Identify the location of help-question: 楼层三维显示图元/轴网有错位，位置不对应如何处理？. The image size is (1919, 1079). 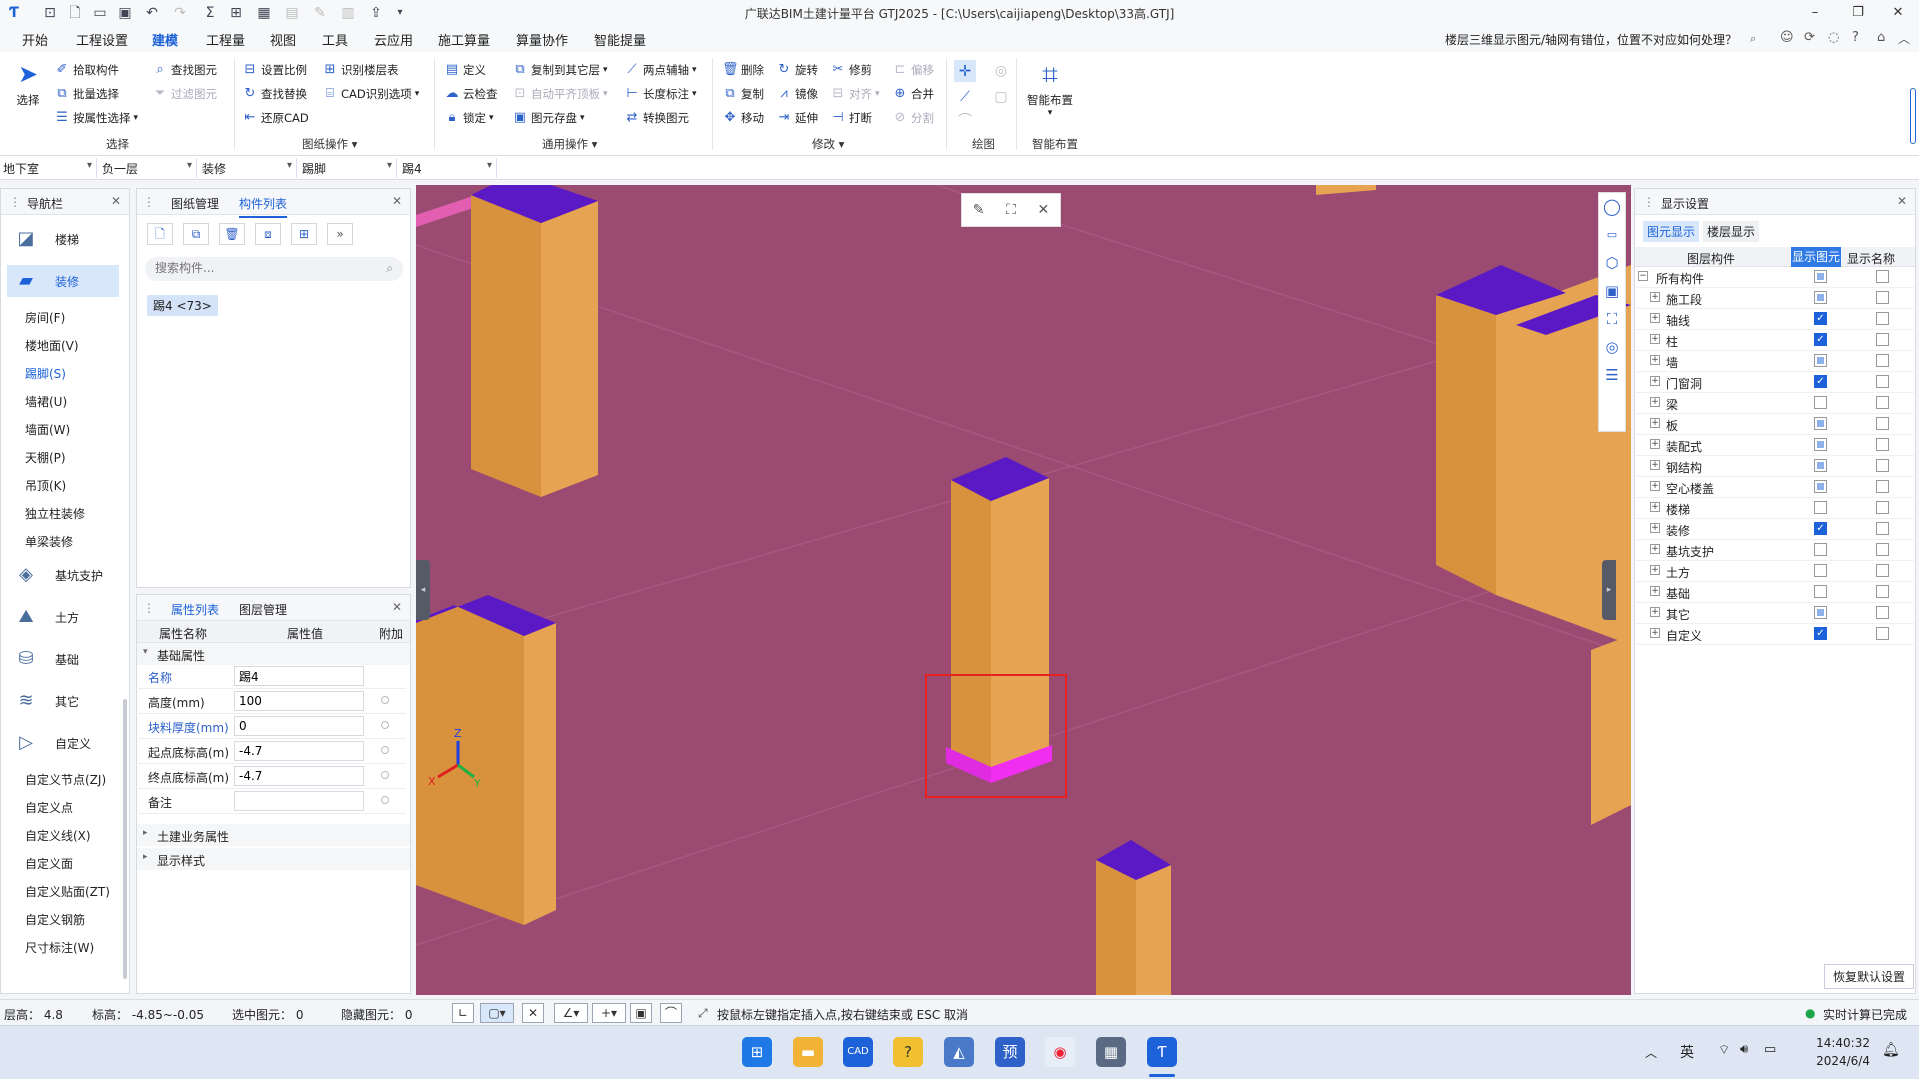
(1591, 39).